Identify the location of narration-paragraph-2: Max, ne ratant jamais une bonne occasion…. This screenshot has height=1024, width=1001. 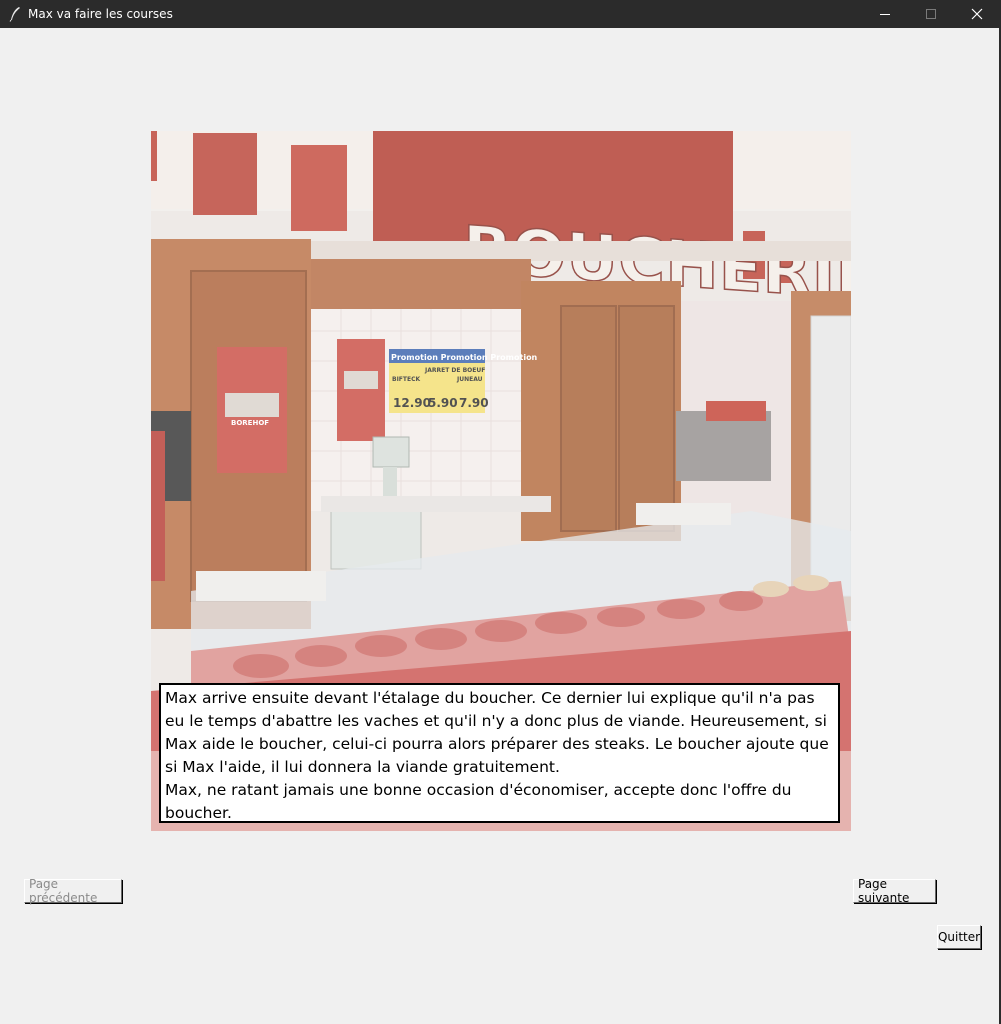
(478, 801).